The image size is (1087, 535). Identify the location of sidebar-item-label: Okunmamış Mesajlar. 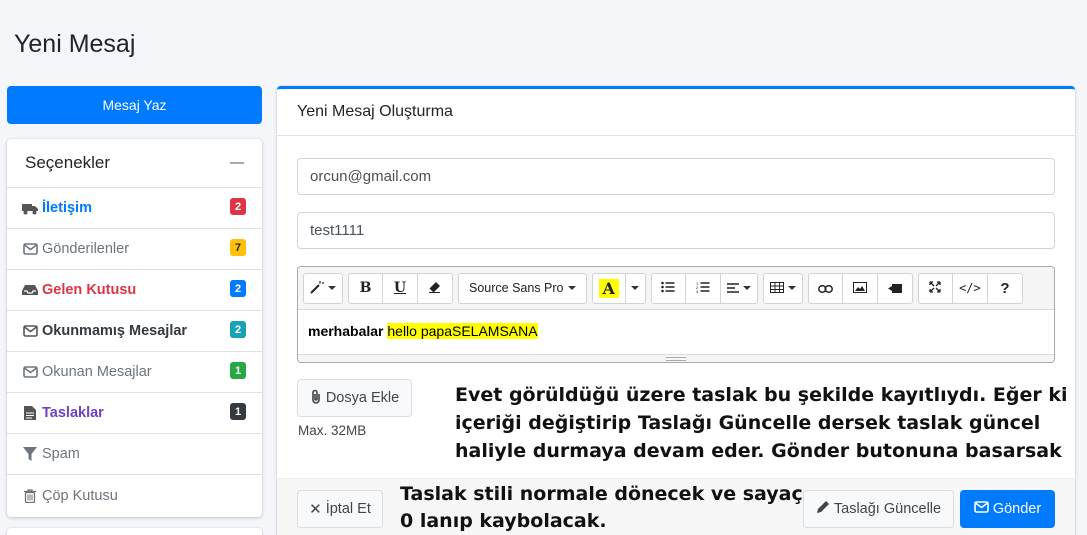
(115, 331).